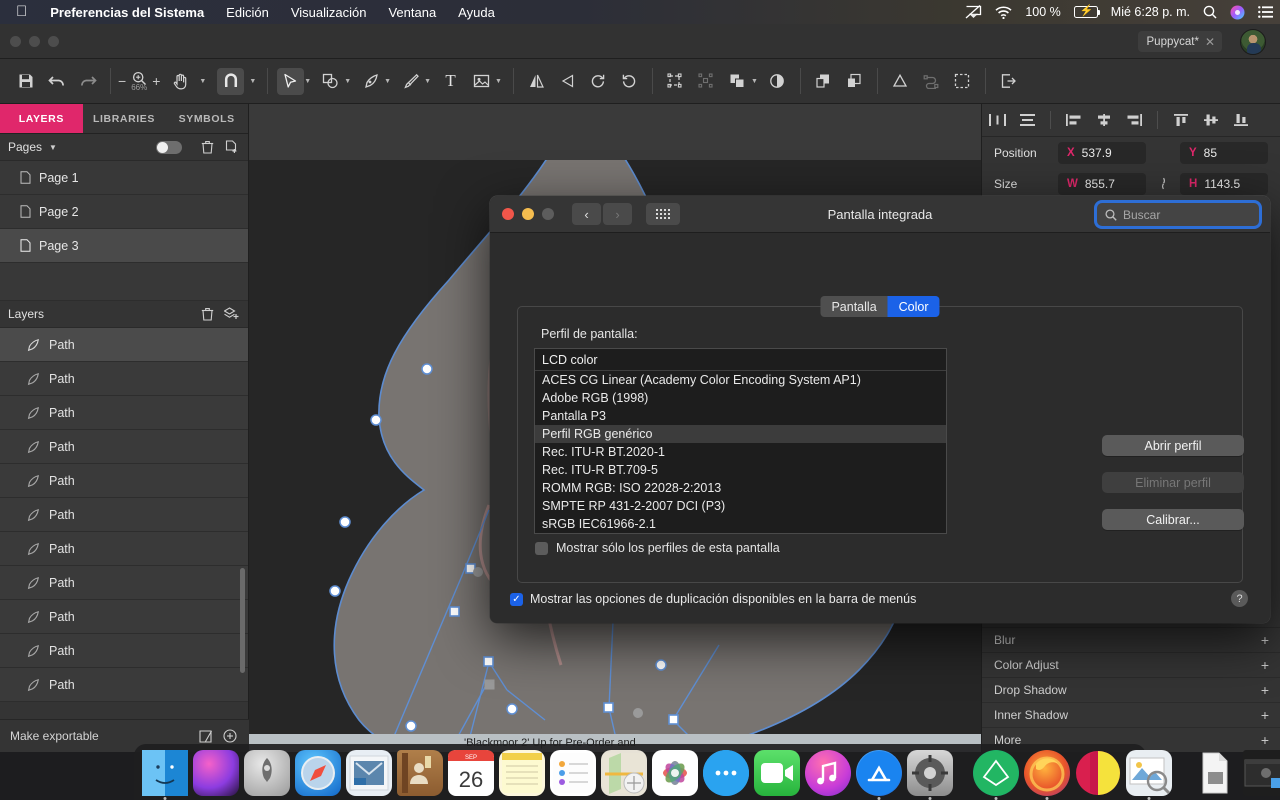  I want to click on dock-item-reminders, so click(573, 773).